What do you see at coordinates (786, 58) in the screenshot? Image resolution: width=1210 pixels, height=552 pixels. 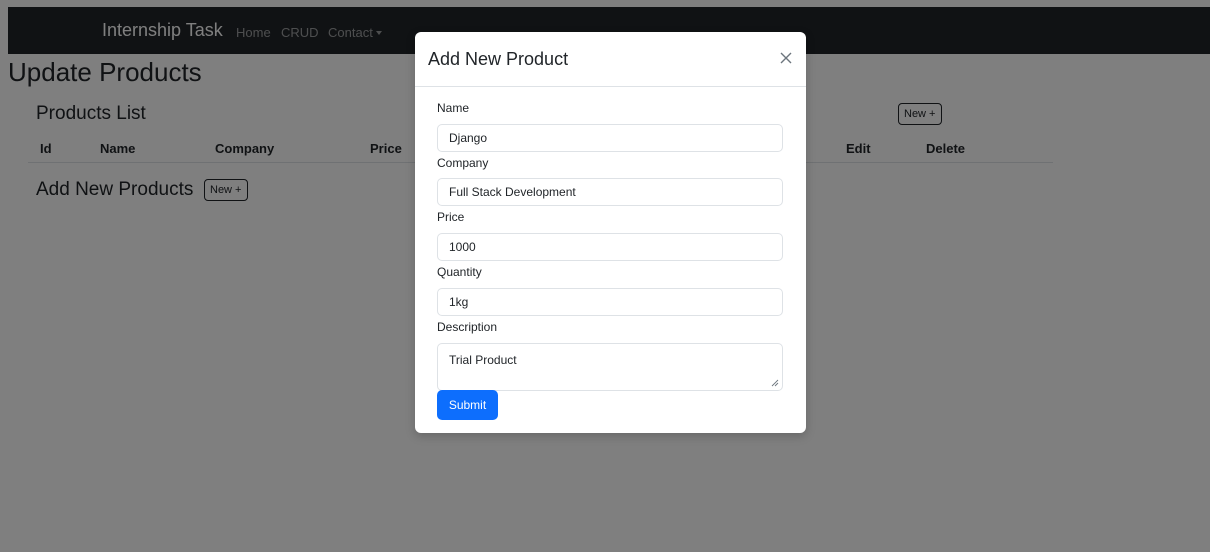 I see `close-icon` at bounding box center [786, 58].